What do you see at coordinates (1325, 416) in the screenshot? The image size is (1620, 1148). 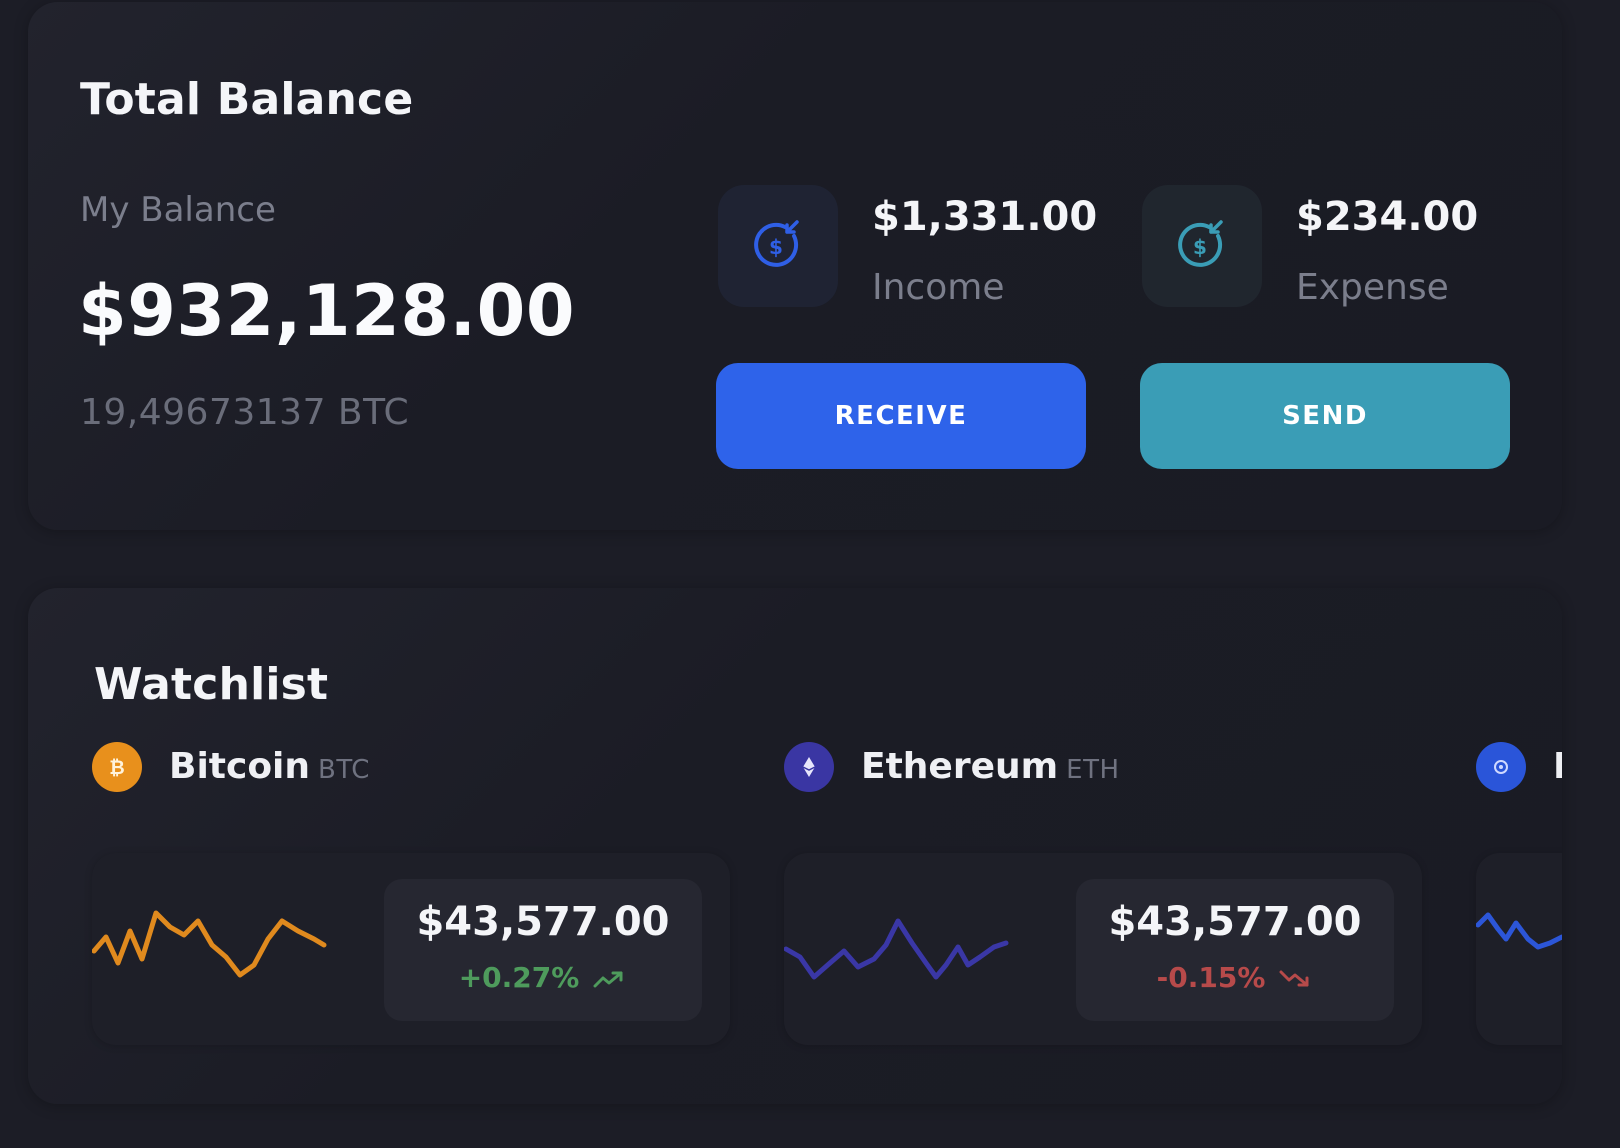 I see `send-button: SEND` at bounding box center [1325, 416].